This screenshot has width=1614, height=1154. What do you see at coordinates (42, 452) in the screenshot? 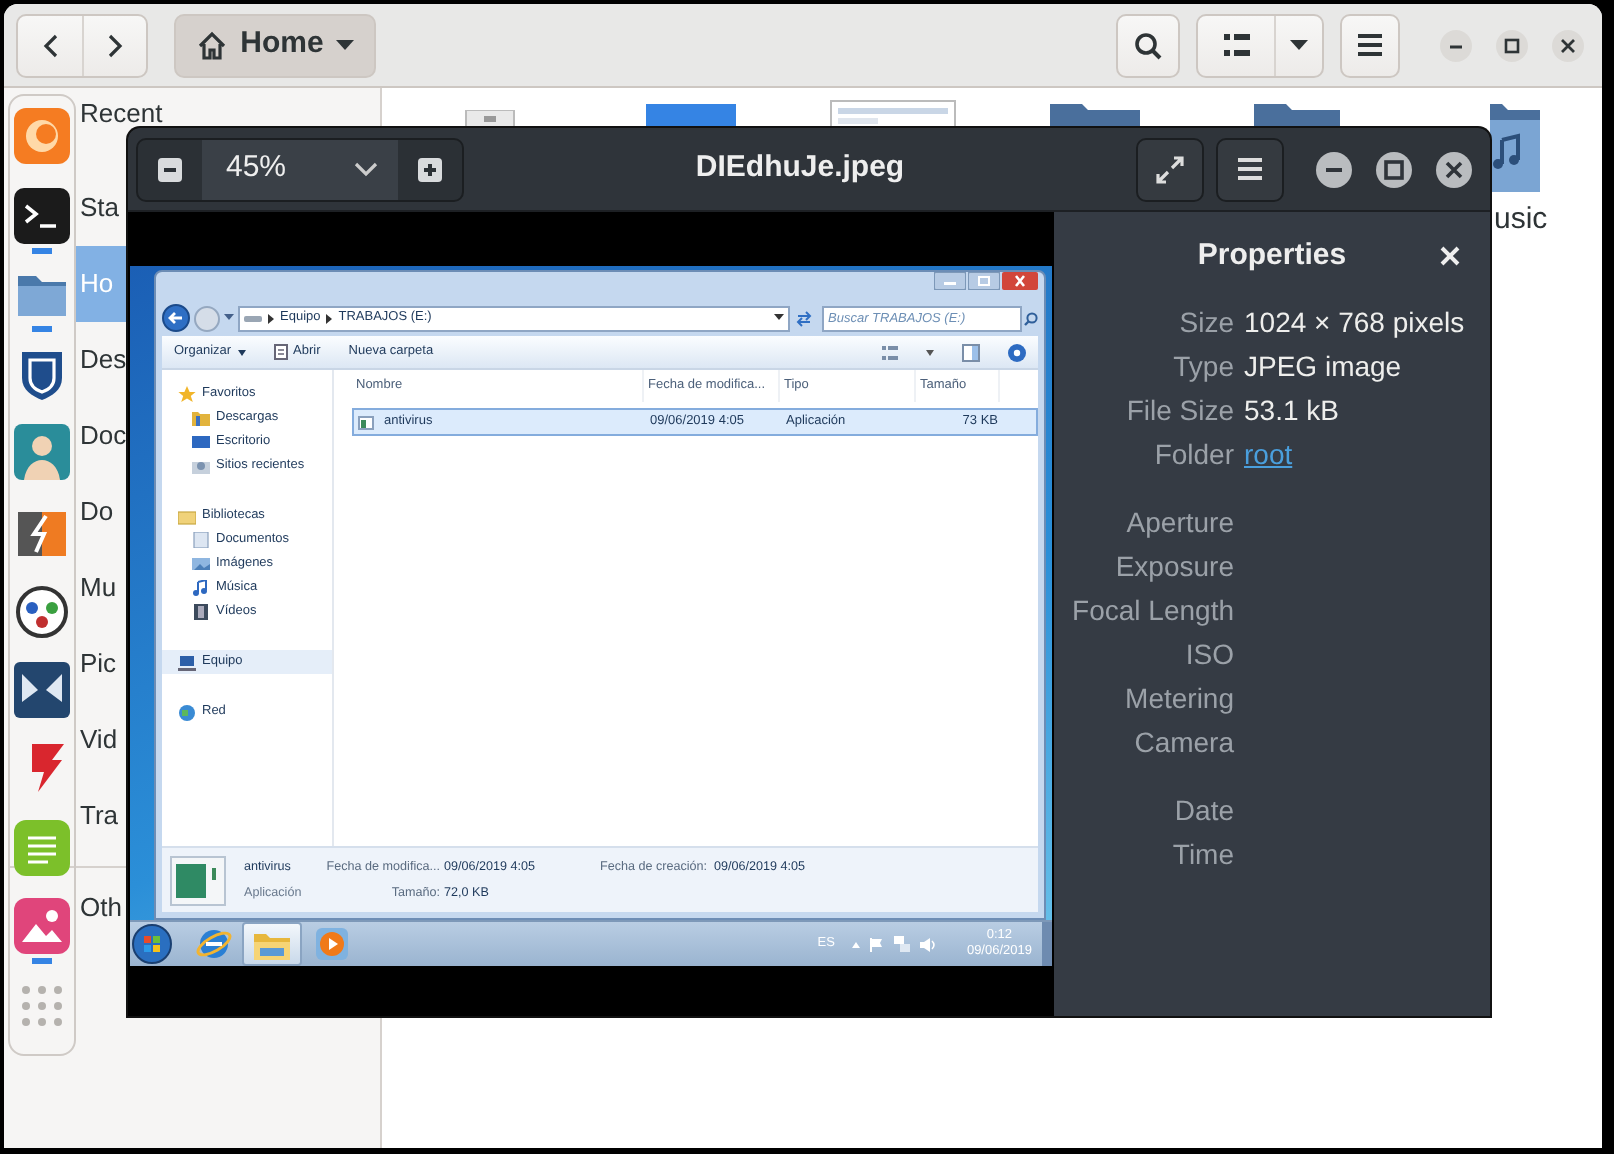
I see `person-icon` at bounding box center [42, 452].